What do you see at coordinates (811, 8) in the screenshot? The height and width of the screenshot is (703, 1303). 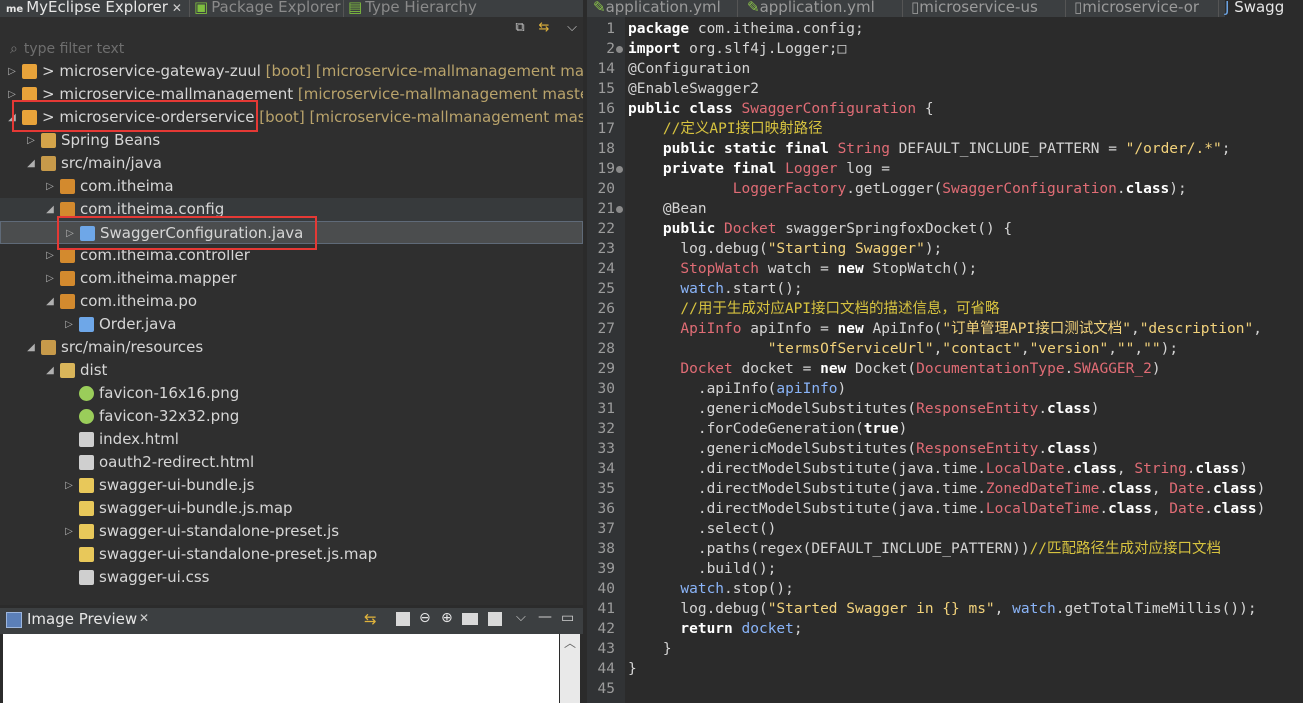 I see `editor-tab-application-yml-2: ✎application.yml` at bounding box center [811, 8].